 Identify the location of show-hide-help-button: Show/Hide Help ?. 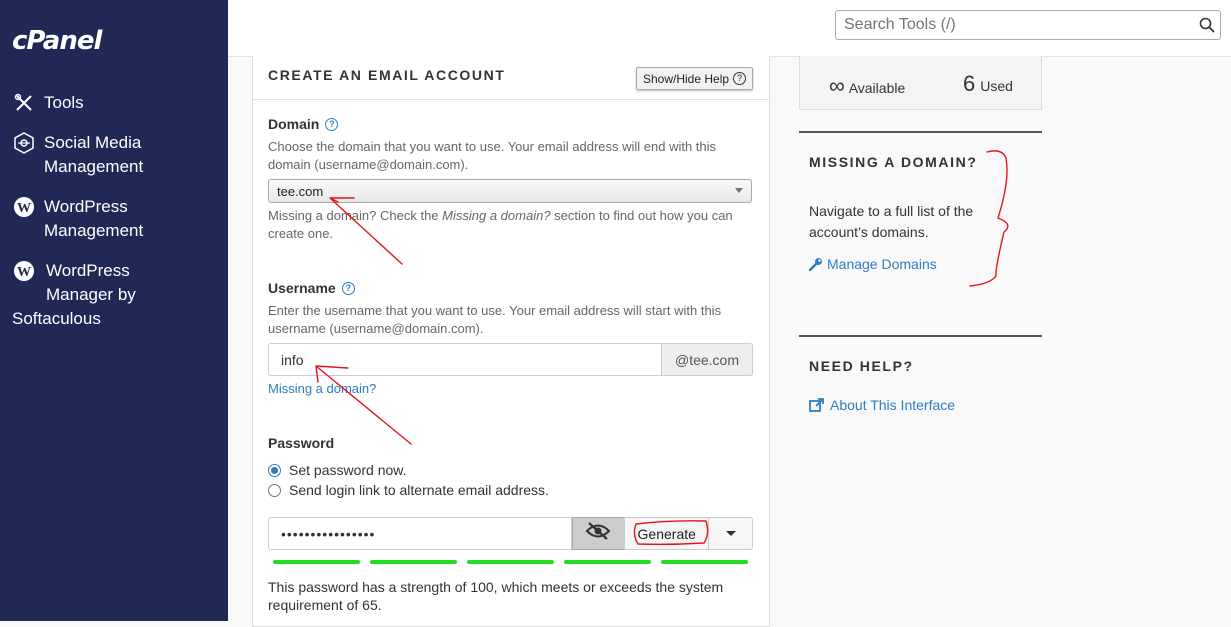
(695, 78).